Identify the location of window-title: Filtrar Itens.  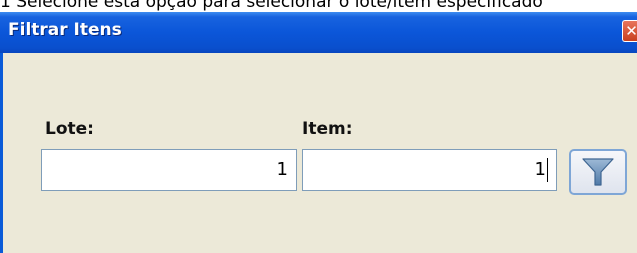
(65, 30).